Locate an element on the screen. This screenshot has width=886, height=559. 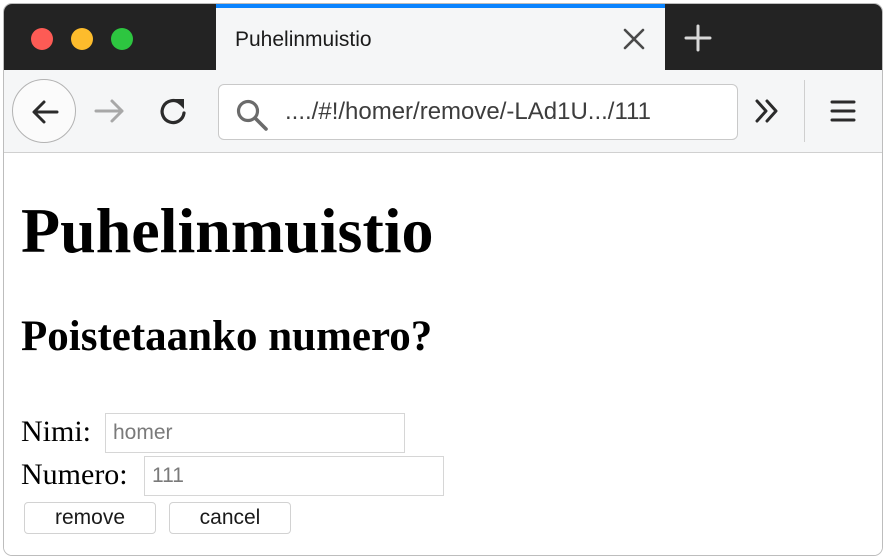
reload-icon is located at coordinates (174, 114).